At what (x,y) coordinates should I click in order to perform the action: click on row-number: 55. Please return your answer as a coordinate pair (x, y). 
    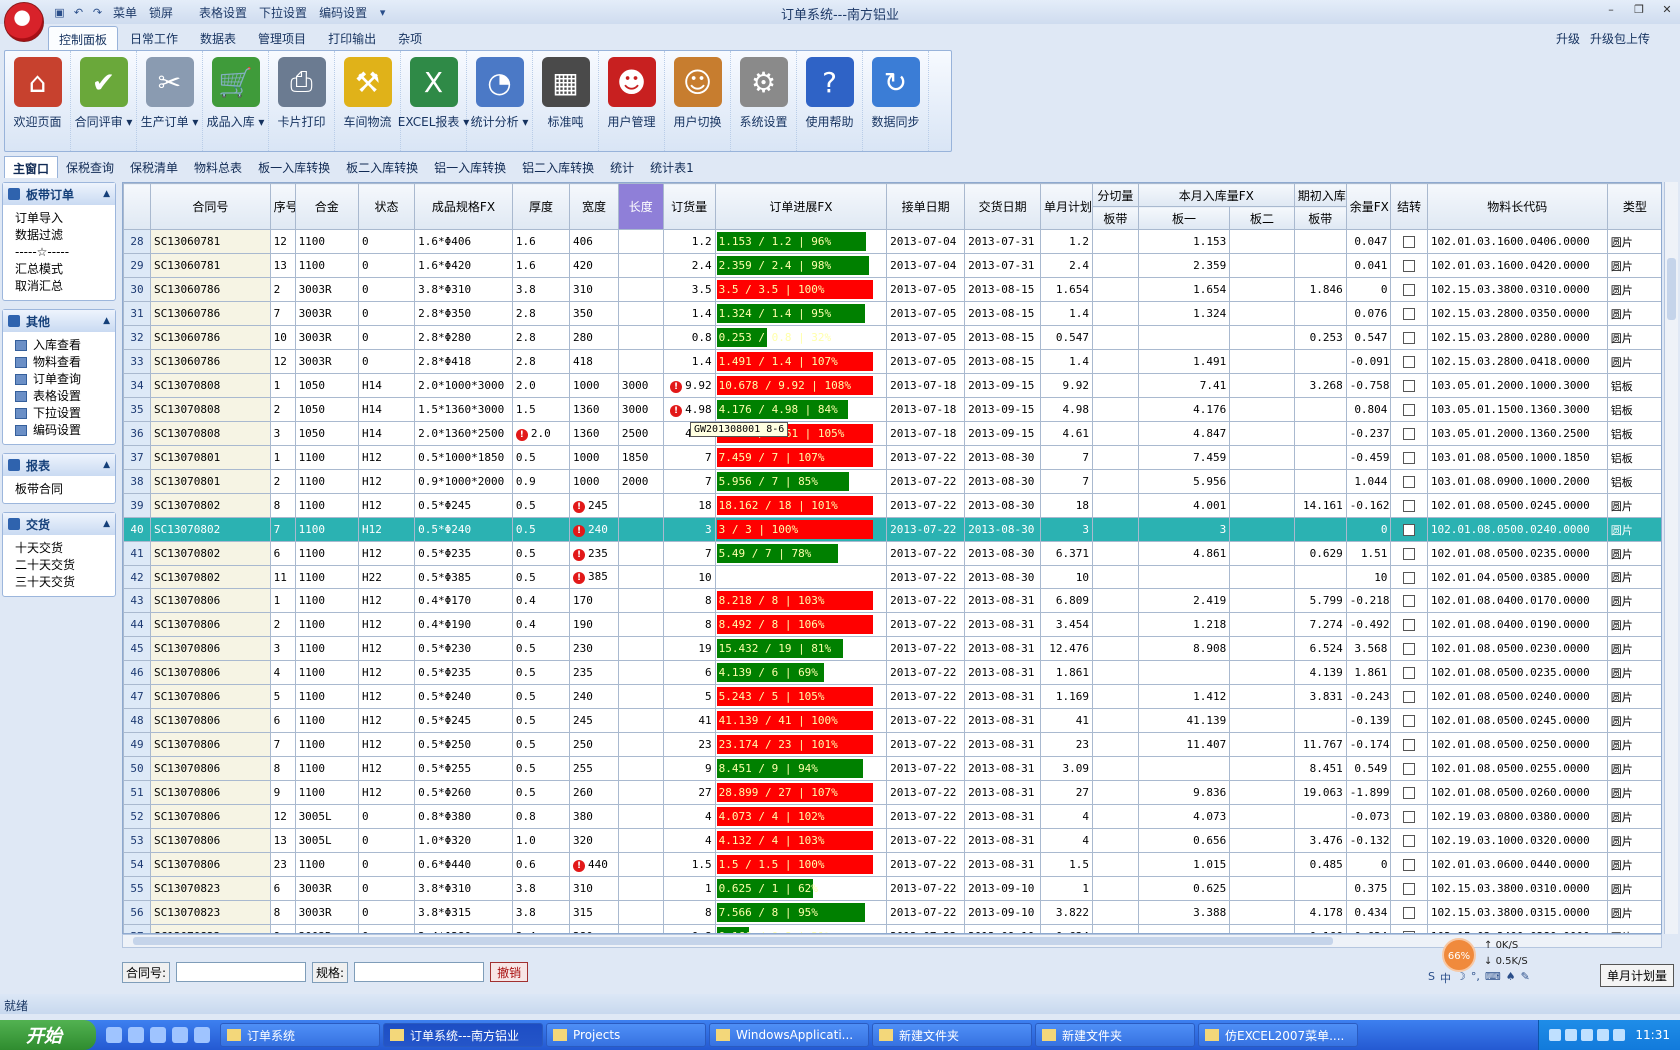
    Looking at the image, I should click on (137, 888).